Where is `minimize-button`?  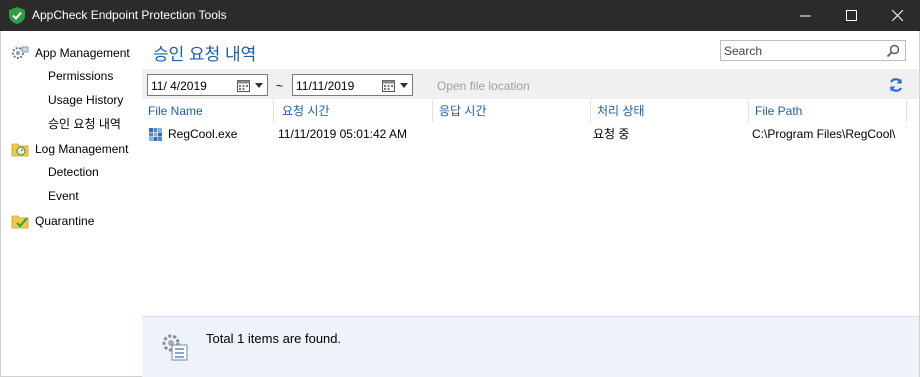
minimize-button is located at coordinates (805, 15).